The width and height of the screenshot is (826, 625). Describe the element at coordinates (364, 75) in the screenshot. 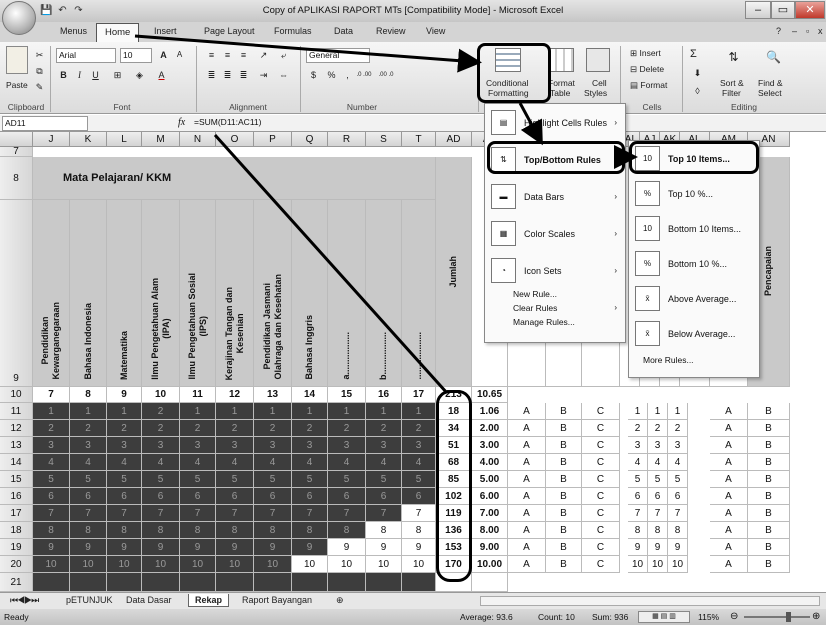

I see `increase-decimal-icon: .0 .00` at that location.